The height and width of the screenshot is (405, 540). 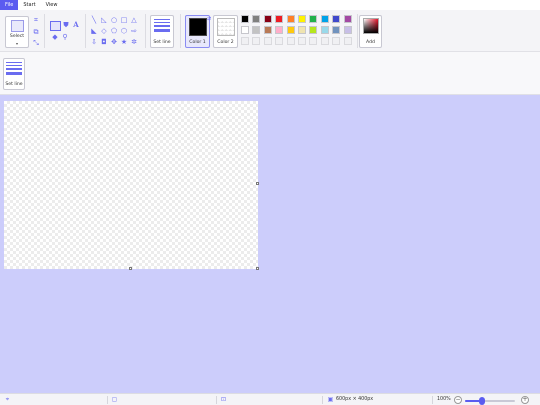 What do you see at coordinates (124, 31) in the screenshot?
I see `hexagon-shape-icon: ⬡` at bounding box center [124, 31].